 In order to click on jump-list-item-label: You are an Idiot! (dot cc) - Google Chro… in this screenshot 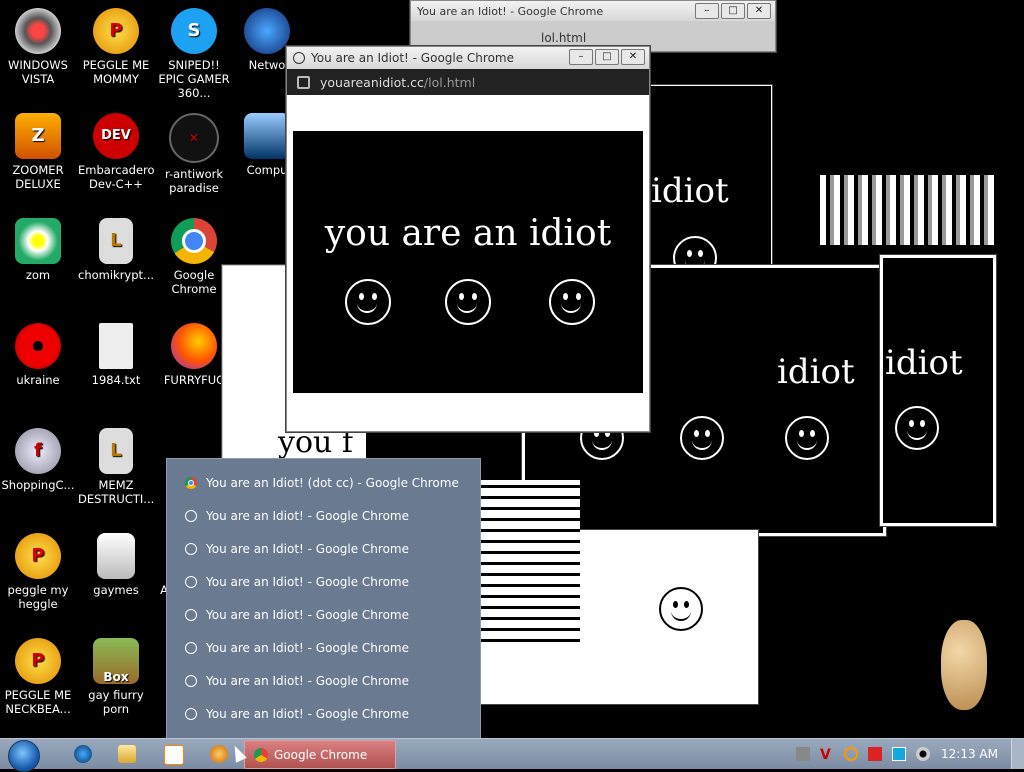, I will do `click(332, 483)`.